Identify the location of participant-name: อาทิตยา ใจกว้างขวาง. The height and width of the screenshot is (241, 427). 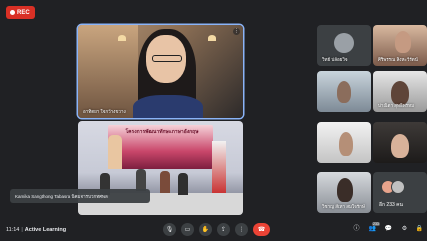
(104, 111).